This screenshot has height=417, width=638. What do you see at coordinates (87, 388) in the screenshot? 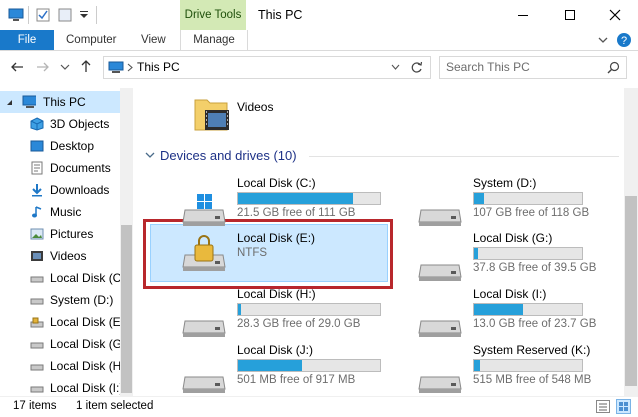
I see `nav-label: Local Disk (I:)` at bounding box center [87, 388].